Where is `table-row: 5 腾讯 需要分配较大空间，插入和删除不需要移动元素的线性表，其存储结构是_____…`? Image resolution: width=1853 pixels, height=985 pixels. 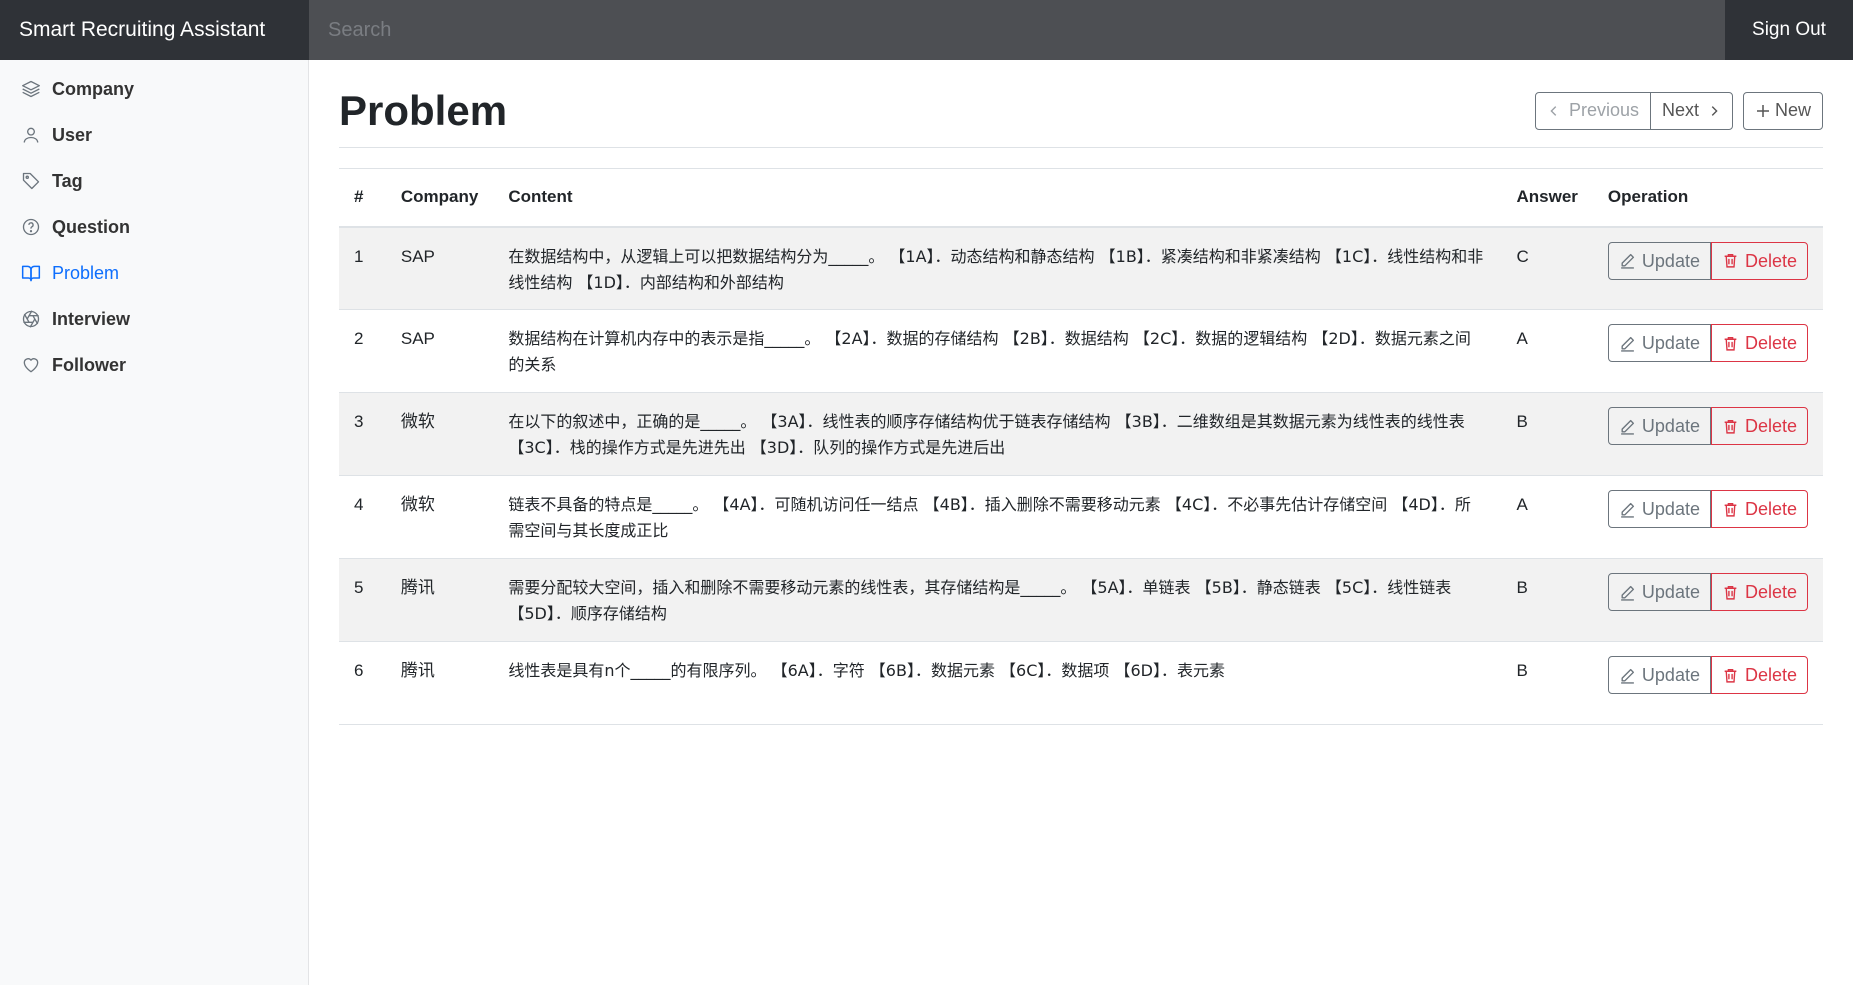 table-row: 5 腾讯 需要分配较大空间，插入和删除不需要移动元素的线性表，其存储结构是_____… is located at coordinates (1081, 600).